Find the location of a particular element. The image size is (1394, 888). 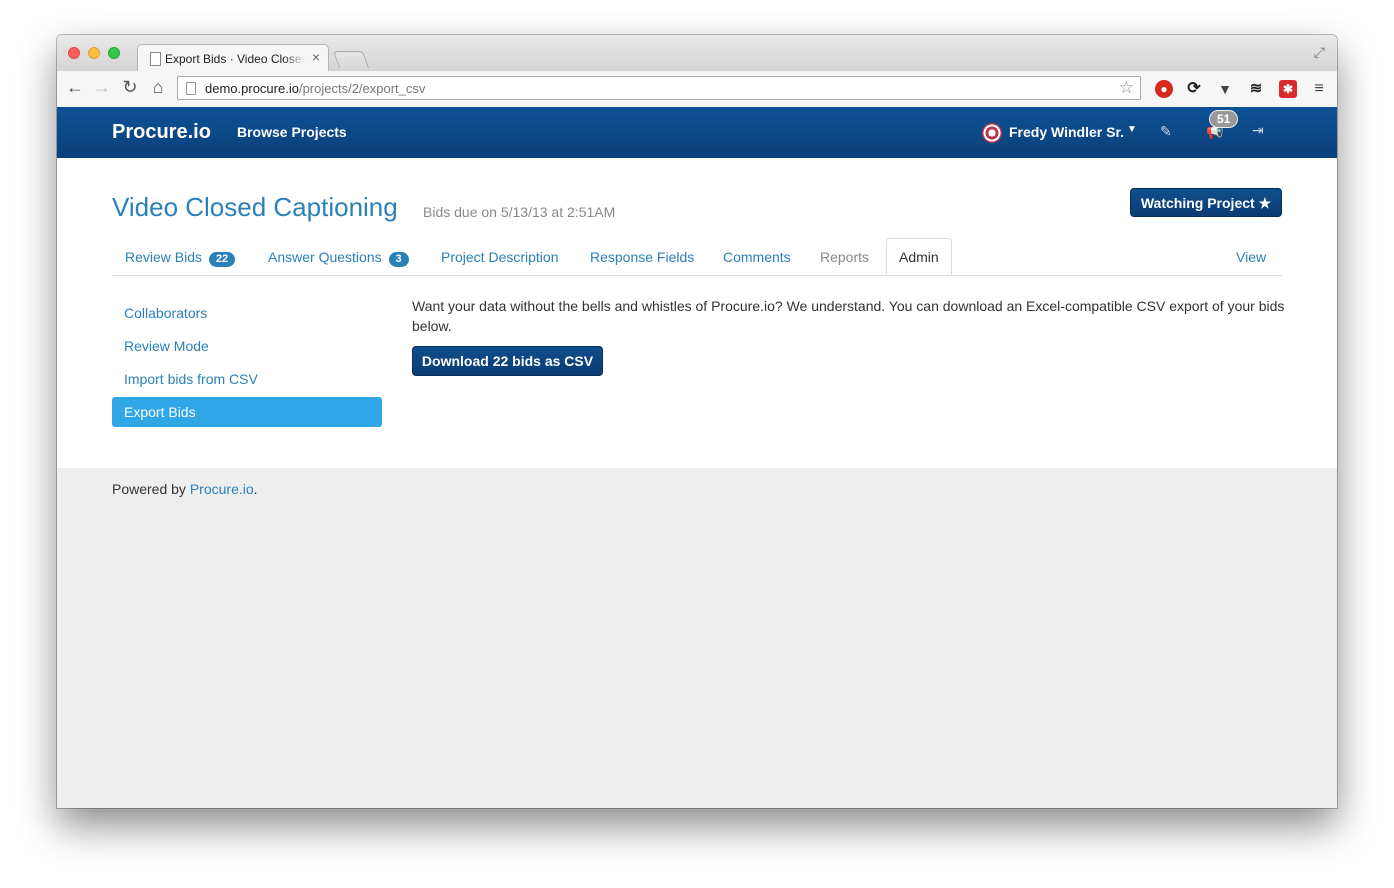

window-minimize-button is located at coordinates (94, 53).